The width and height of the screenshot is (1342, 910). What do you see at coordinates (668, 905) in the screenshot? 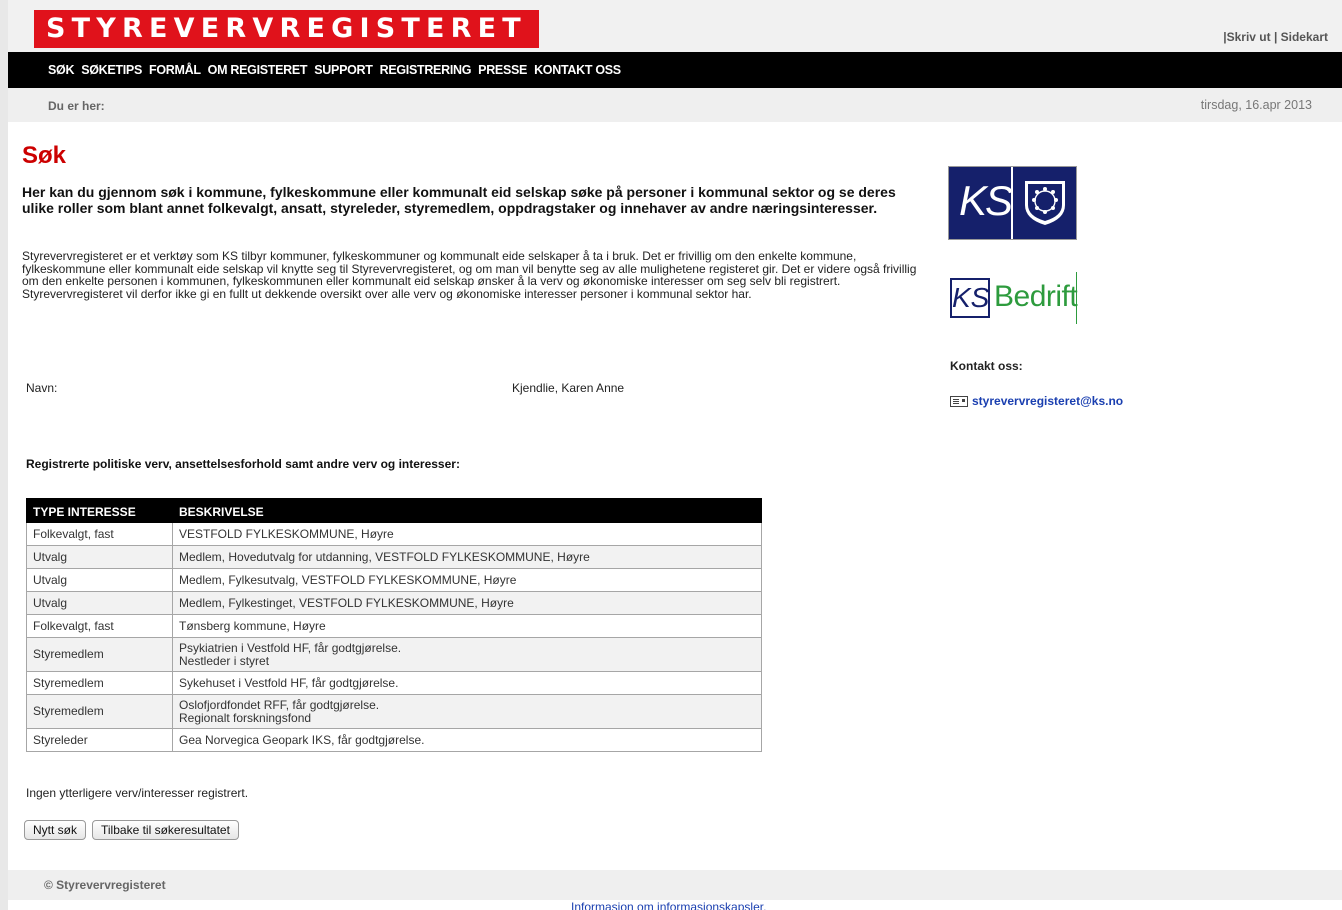
I see `cookie-info-link: Informasjon om informasjonskapsler.` at bounding box center [668, 905].